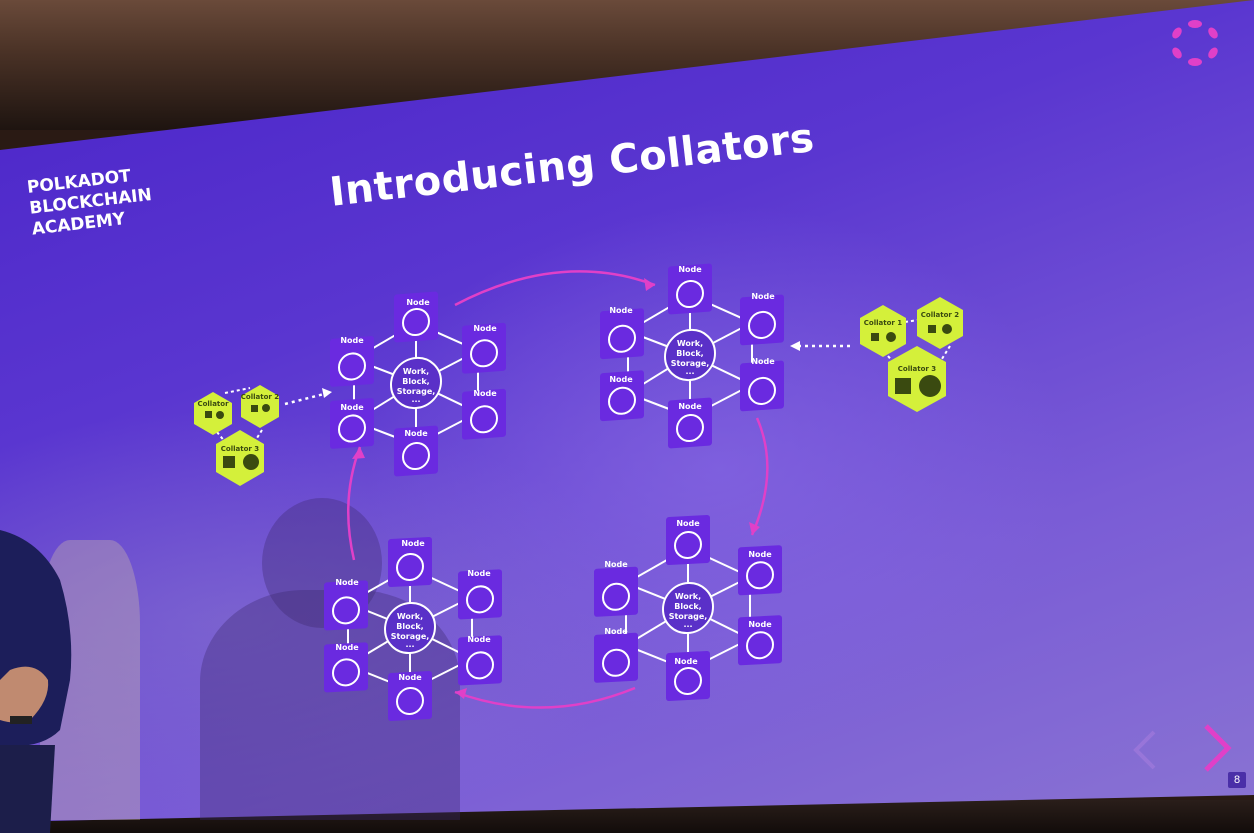 Image resolution: width=1254 pixels, height=833 pixels. What do you see at coordinates (883, 323) in the screenshot?
I see `collator-label: Collator 1` at bounding box center [883, 323].